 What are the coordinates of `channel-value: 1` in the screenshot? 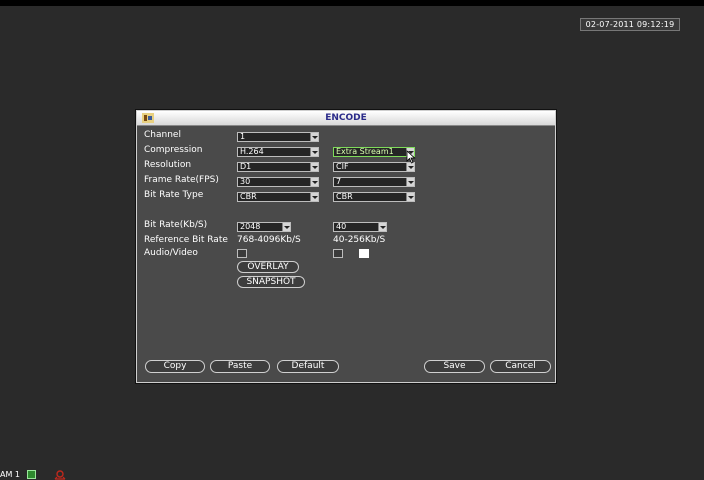 It's located at (243, 136).